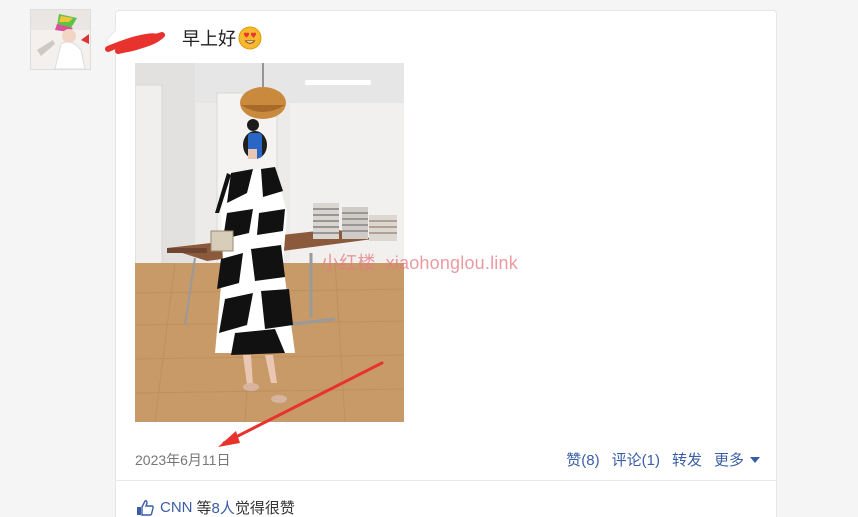 This screenshot has height=517, width=858. What do you see at coordinates (451, 263) in the screenshot?
I see `watermark-url: xiaohonglou.link` at bounding box center [451, 263].